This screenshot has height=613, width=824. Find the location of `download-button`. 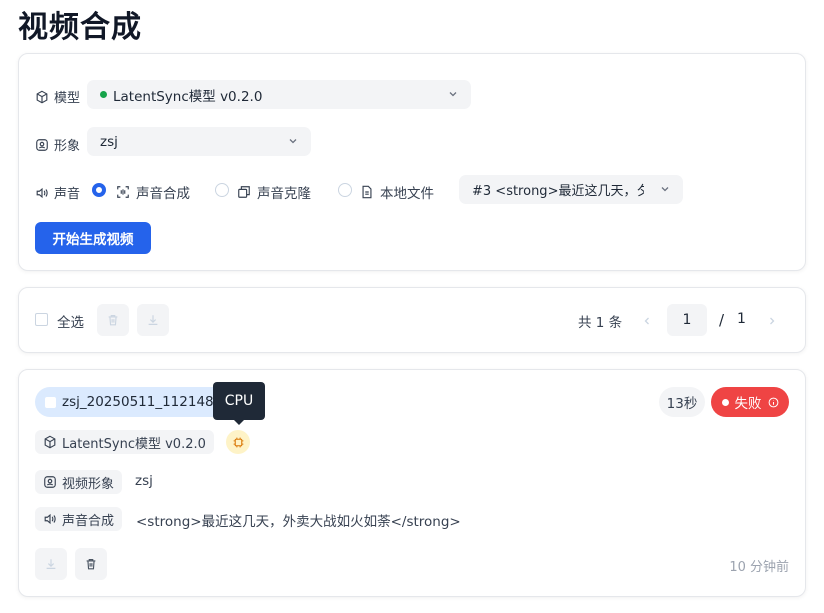

download-button is located at coordinates (51, 564).